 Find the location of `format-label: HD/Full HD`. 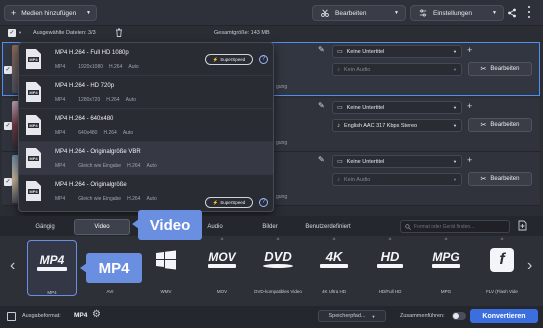

format-label: HD/Full HD is located at coordinates (390, 291).